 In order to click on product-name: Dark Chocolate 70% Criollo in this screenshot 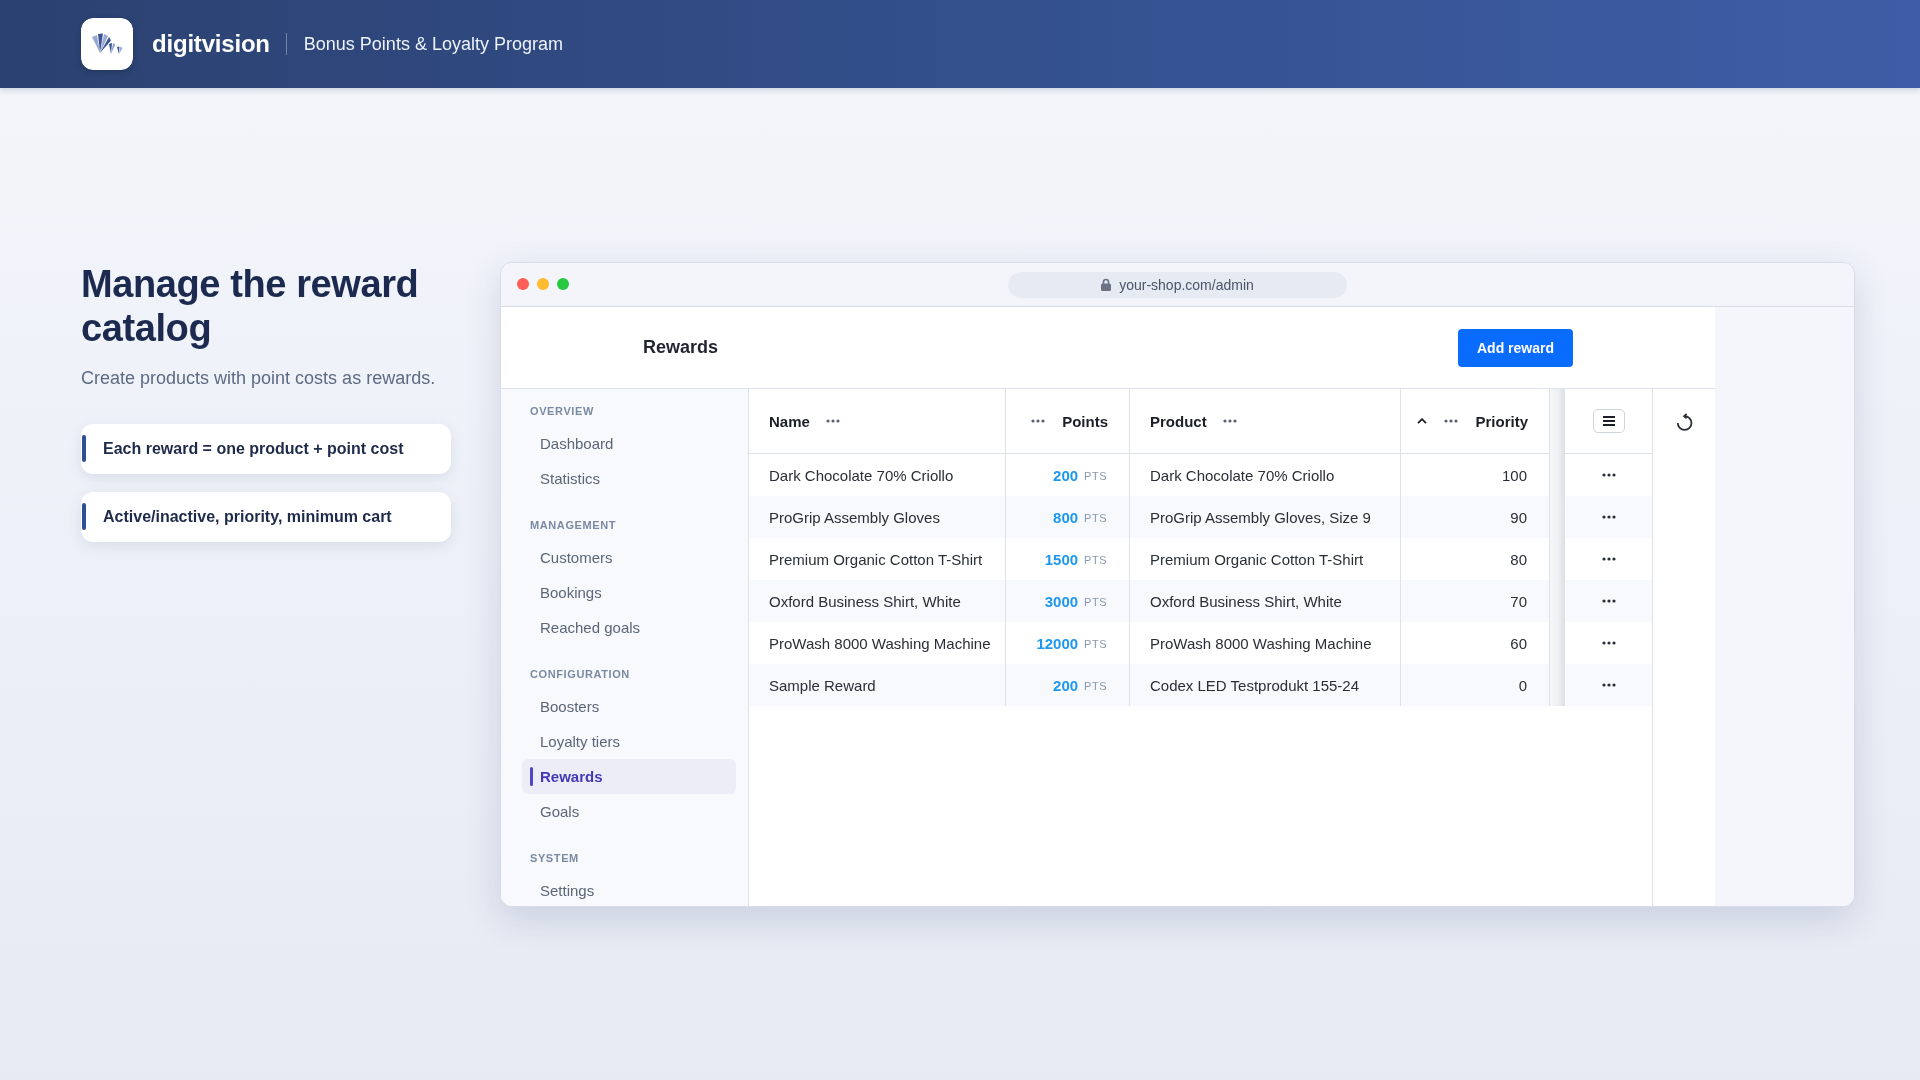, I will do `click(1242, 475)`.